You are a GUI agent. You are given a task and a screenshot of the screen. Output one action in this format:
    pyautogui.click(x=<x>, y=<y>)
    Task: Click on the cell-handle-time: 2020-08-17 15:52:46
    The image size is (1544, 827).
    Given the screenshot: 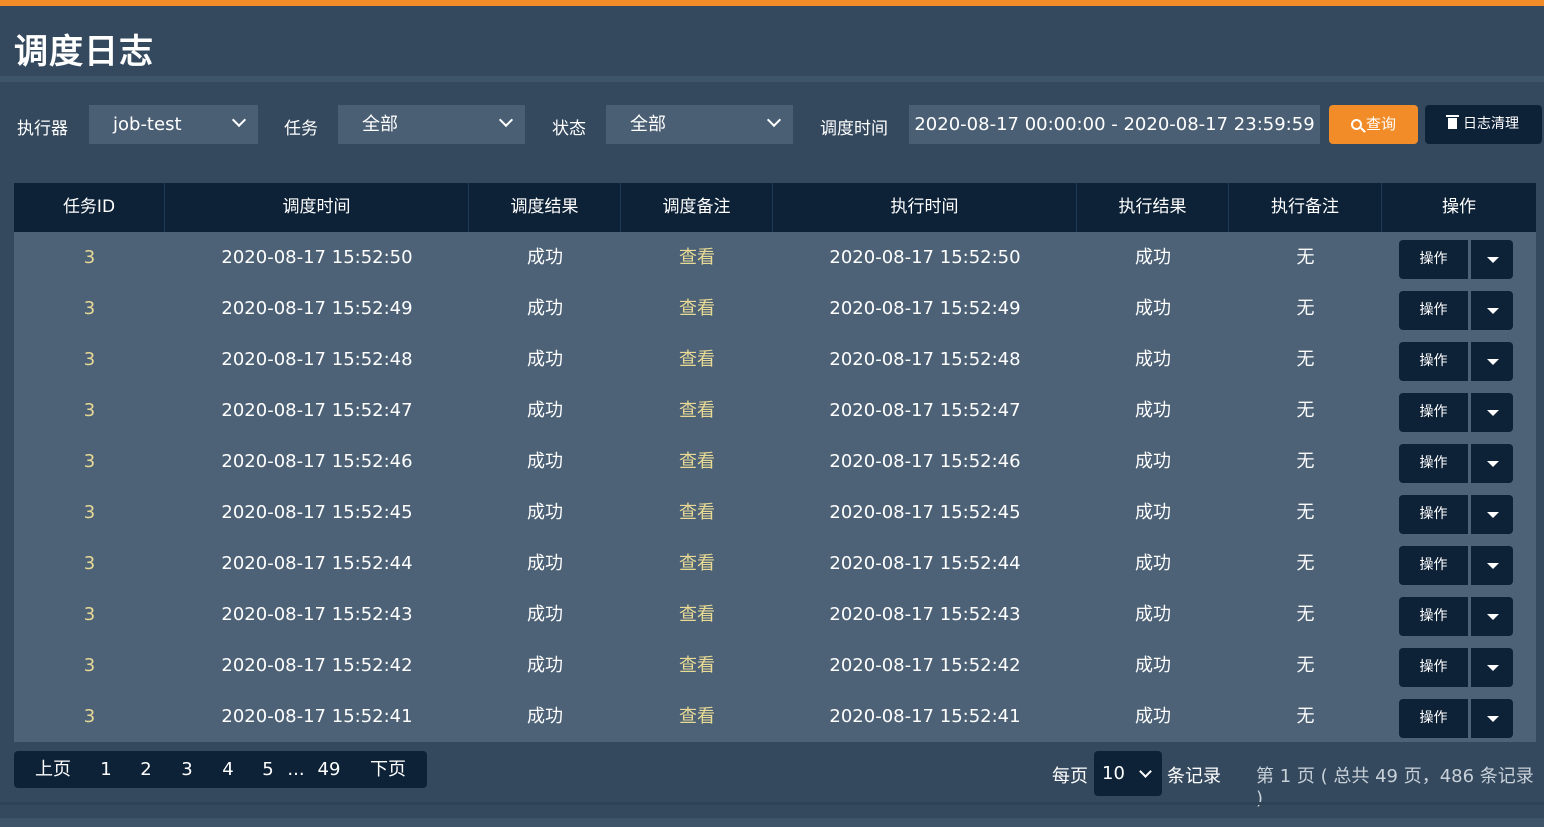 What is the action you would take?
    pyautogui.click(x=925, y=461)
    